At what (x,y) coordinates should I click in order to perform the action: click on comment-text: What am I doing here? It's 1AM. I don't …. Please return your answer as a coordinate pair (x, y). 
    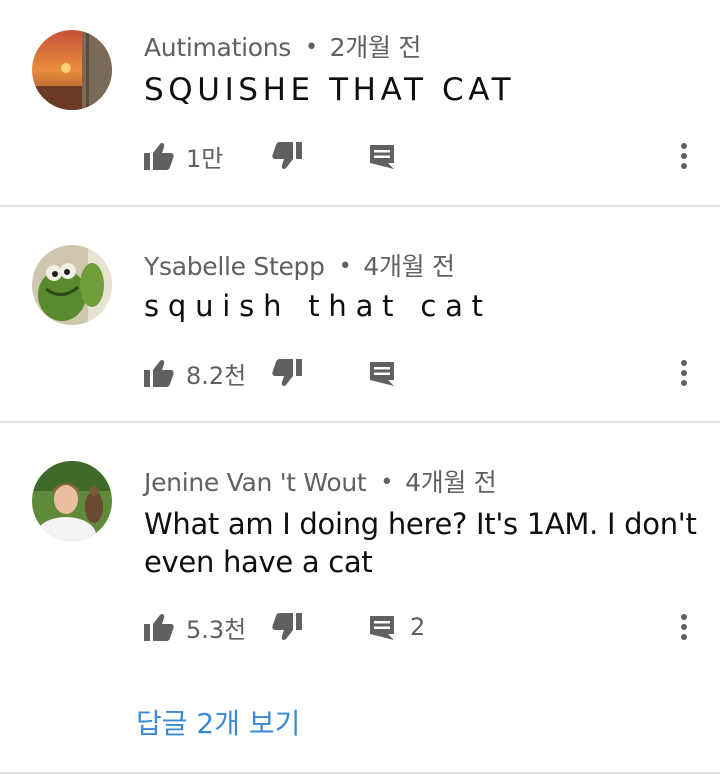
    Looking at the image, I should click on (420, 543).